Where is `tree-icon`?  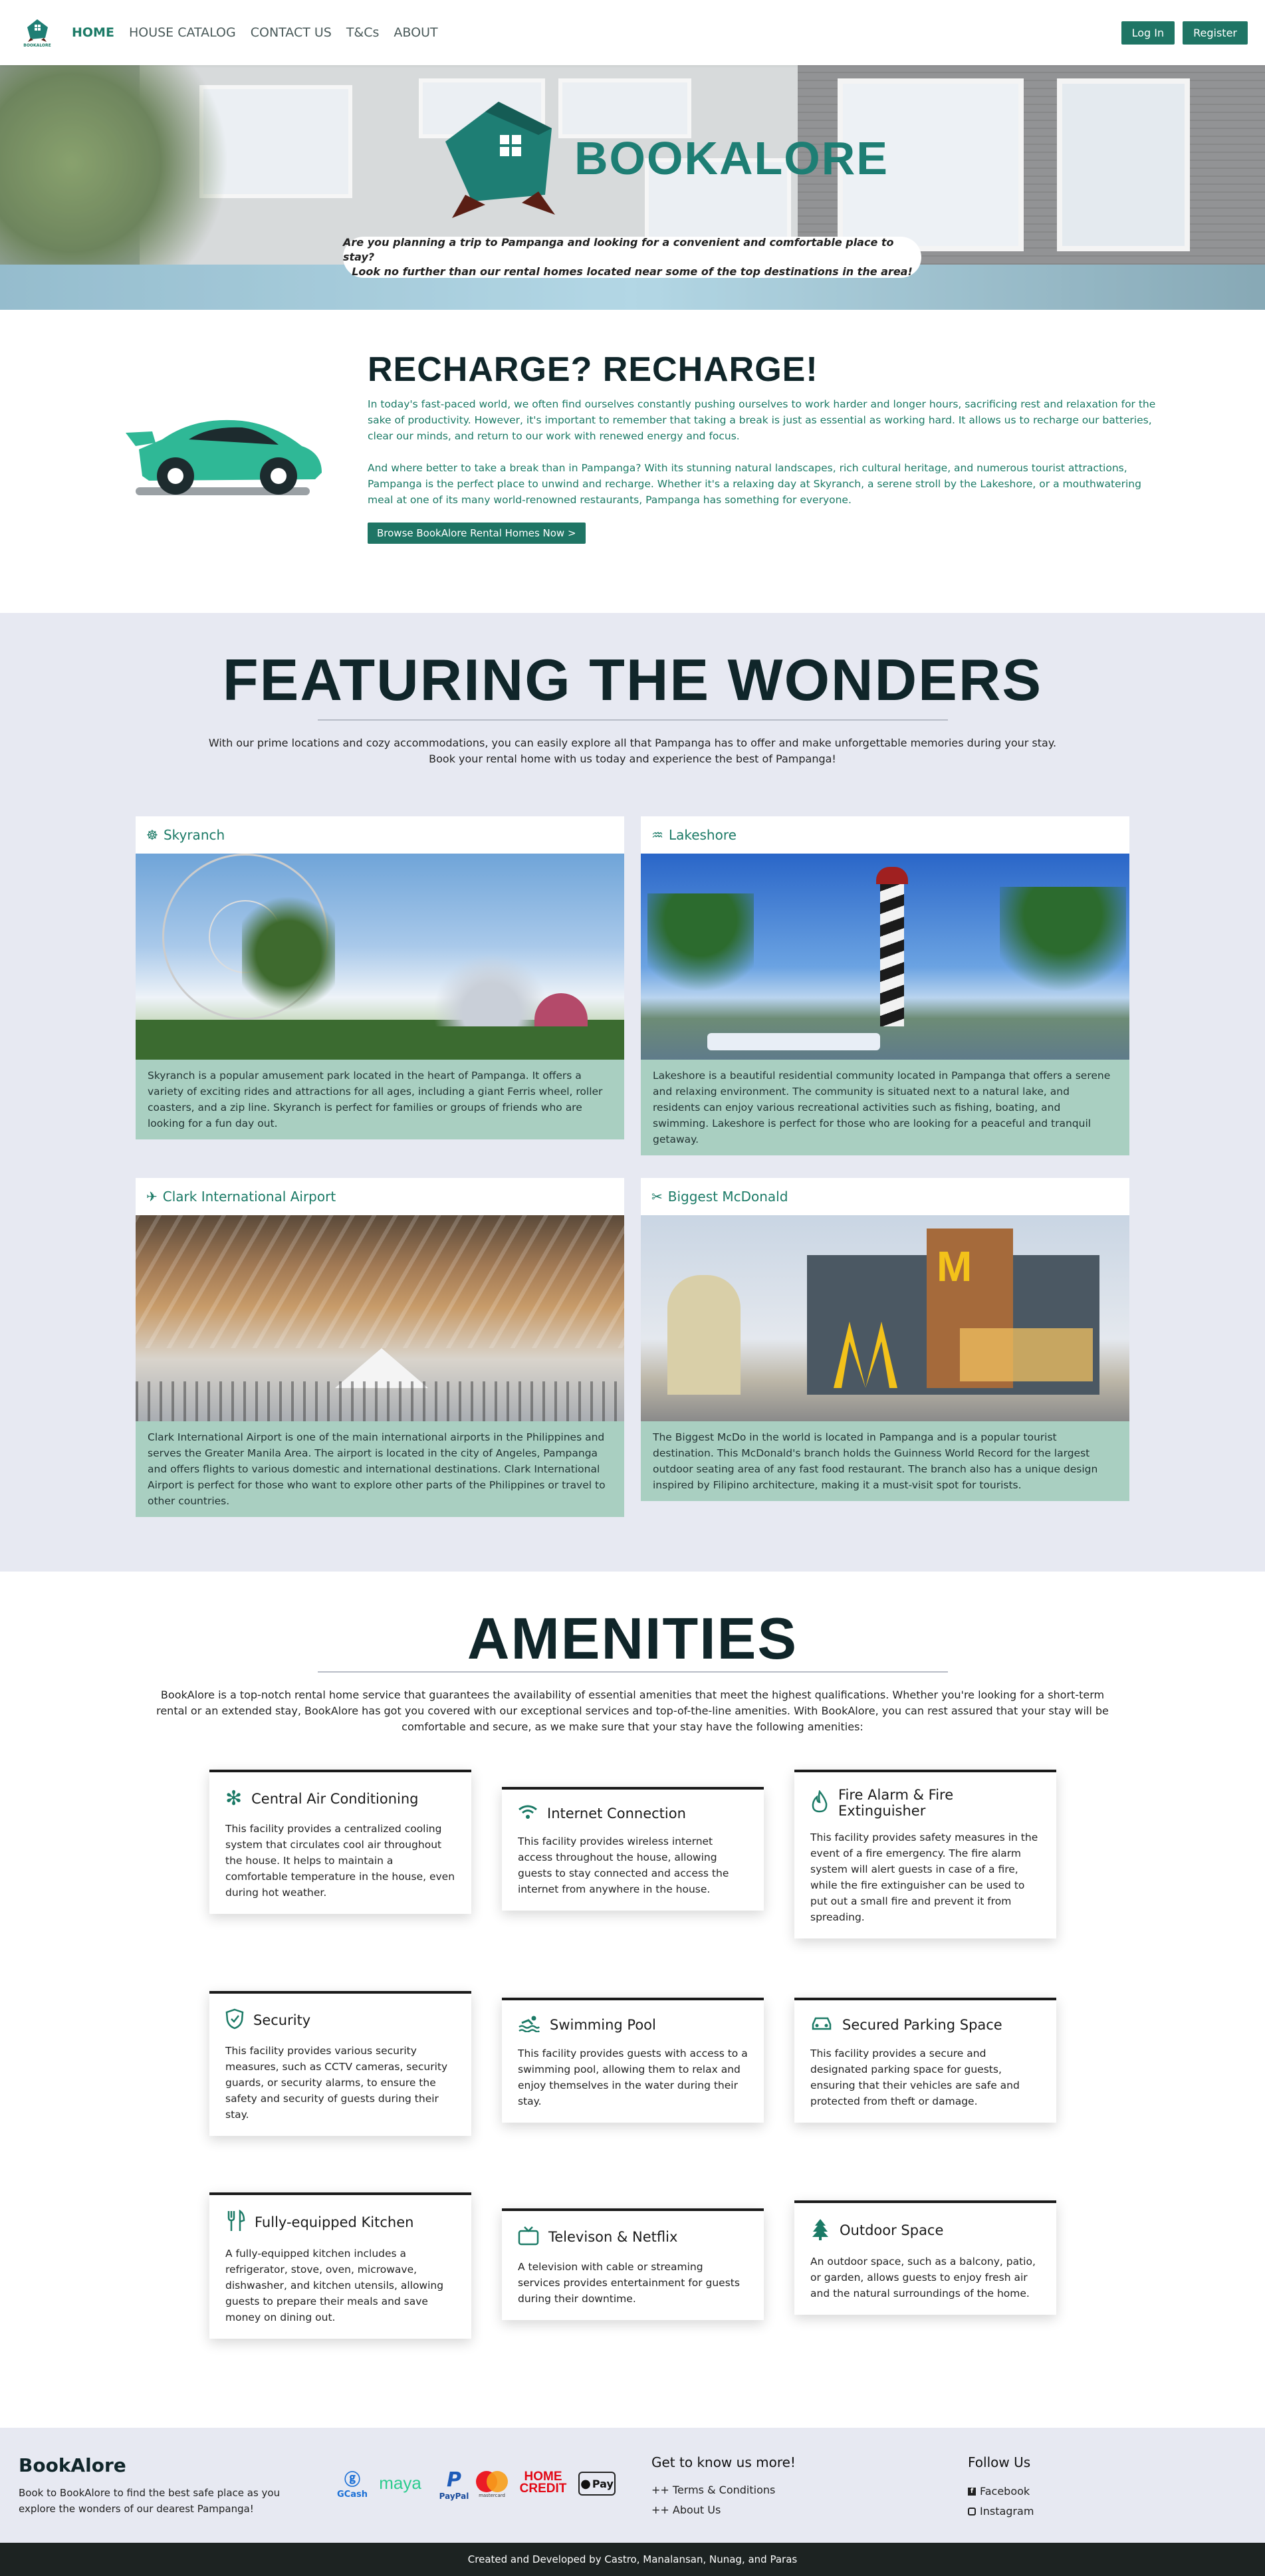 tree-icon is located at coordinates (820, 2230).